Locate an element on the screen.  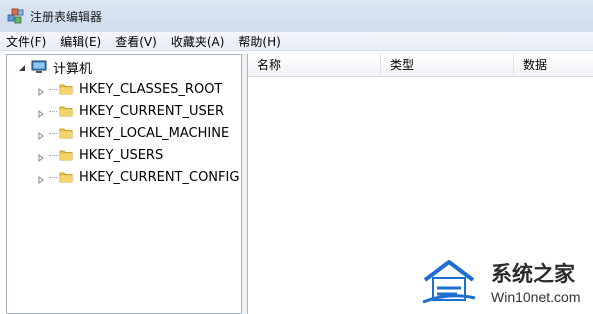
column-header-type: 类型 is located at coordinates (447, 65).